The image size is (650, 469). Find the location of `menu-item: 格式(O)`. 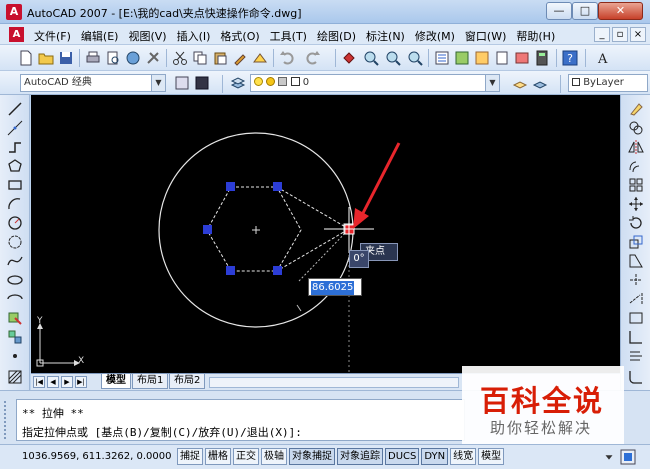

menu-item: 格式(O) is located at coordinates (239, 36).